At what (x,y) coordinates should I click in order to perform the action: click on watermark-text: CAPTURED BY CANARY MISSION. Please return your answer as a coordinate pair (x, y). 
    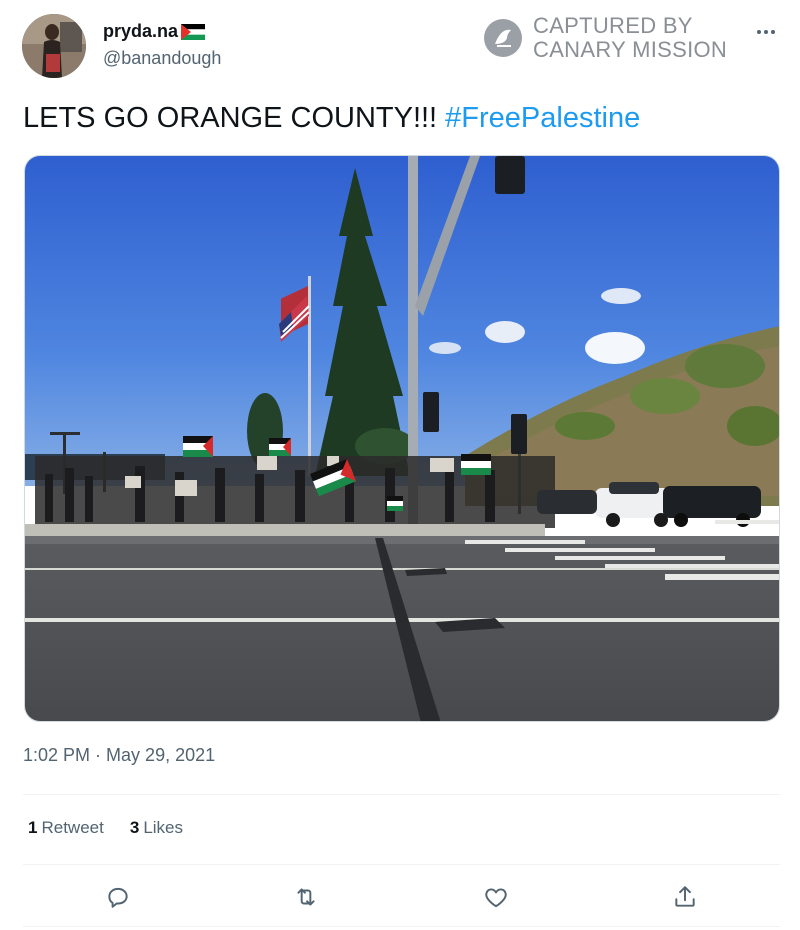
    Looking at the image, I should click on (630, 38).